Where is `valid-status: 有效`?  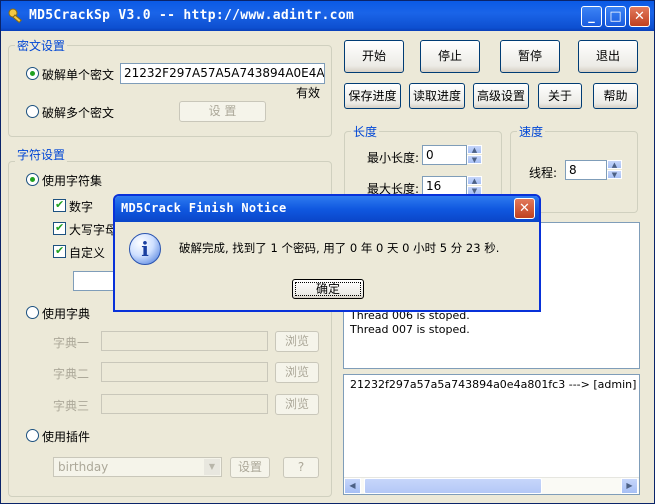
valid-status: 有效 is located at coordinates (308, 93).